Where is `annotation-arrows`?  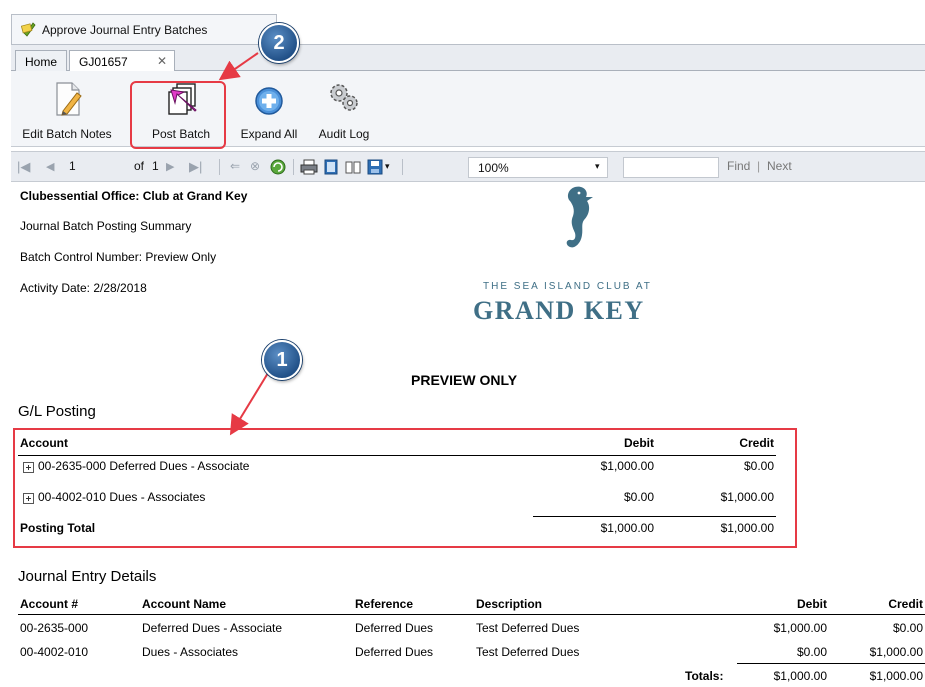 annotation-arrows is located at coordinates (243, 244).